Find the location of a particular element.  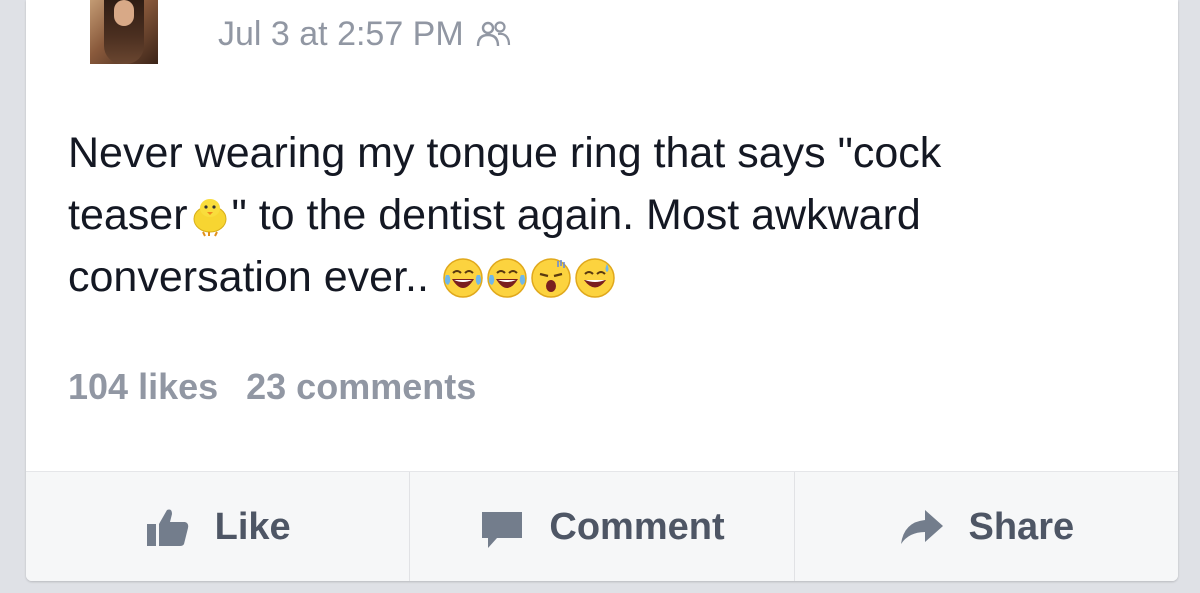

post-text-line3: conversation ever.. is located at coordinates (254, 277).